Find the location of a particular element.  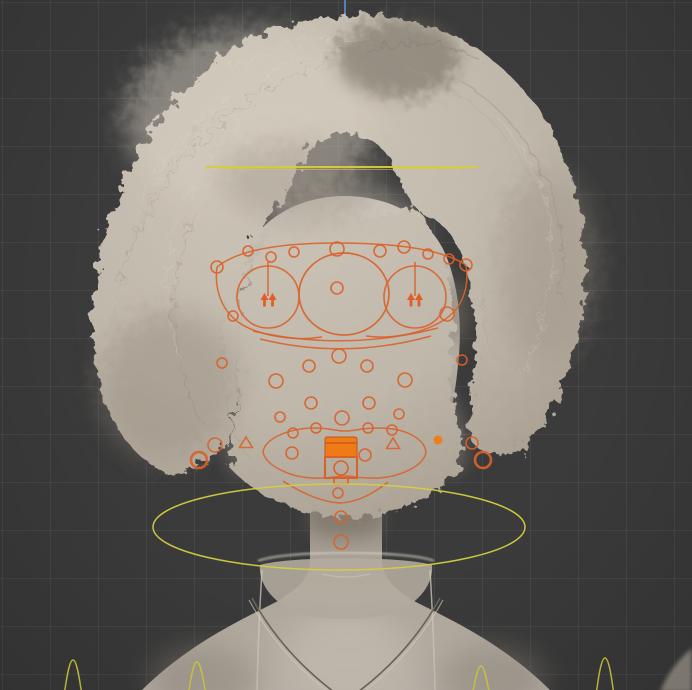

jaw-widget-filled-rect is located at coordinates (341, 447).